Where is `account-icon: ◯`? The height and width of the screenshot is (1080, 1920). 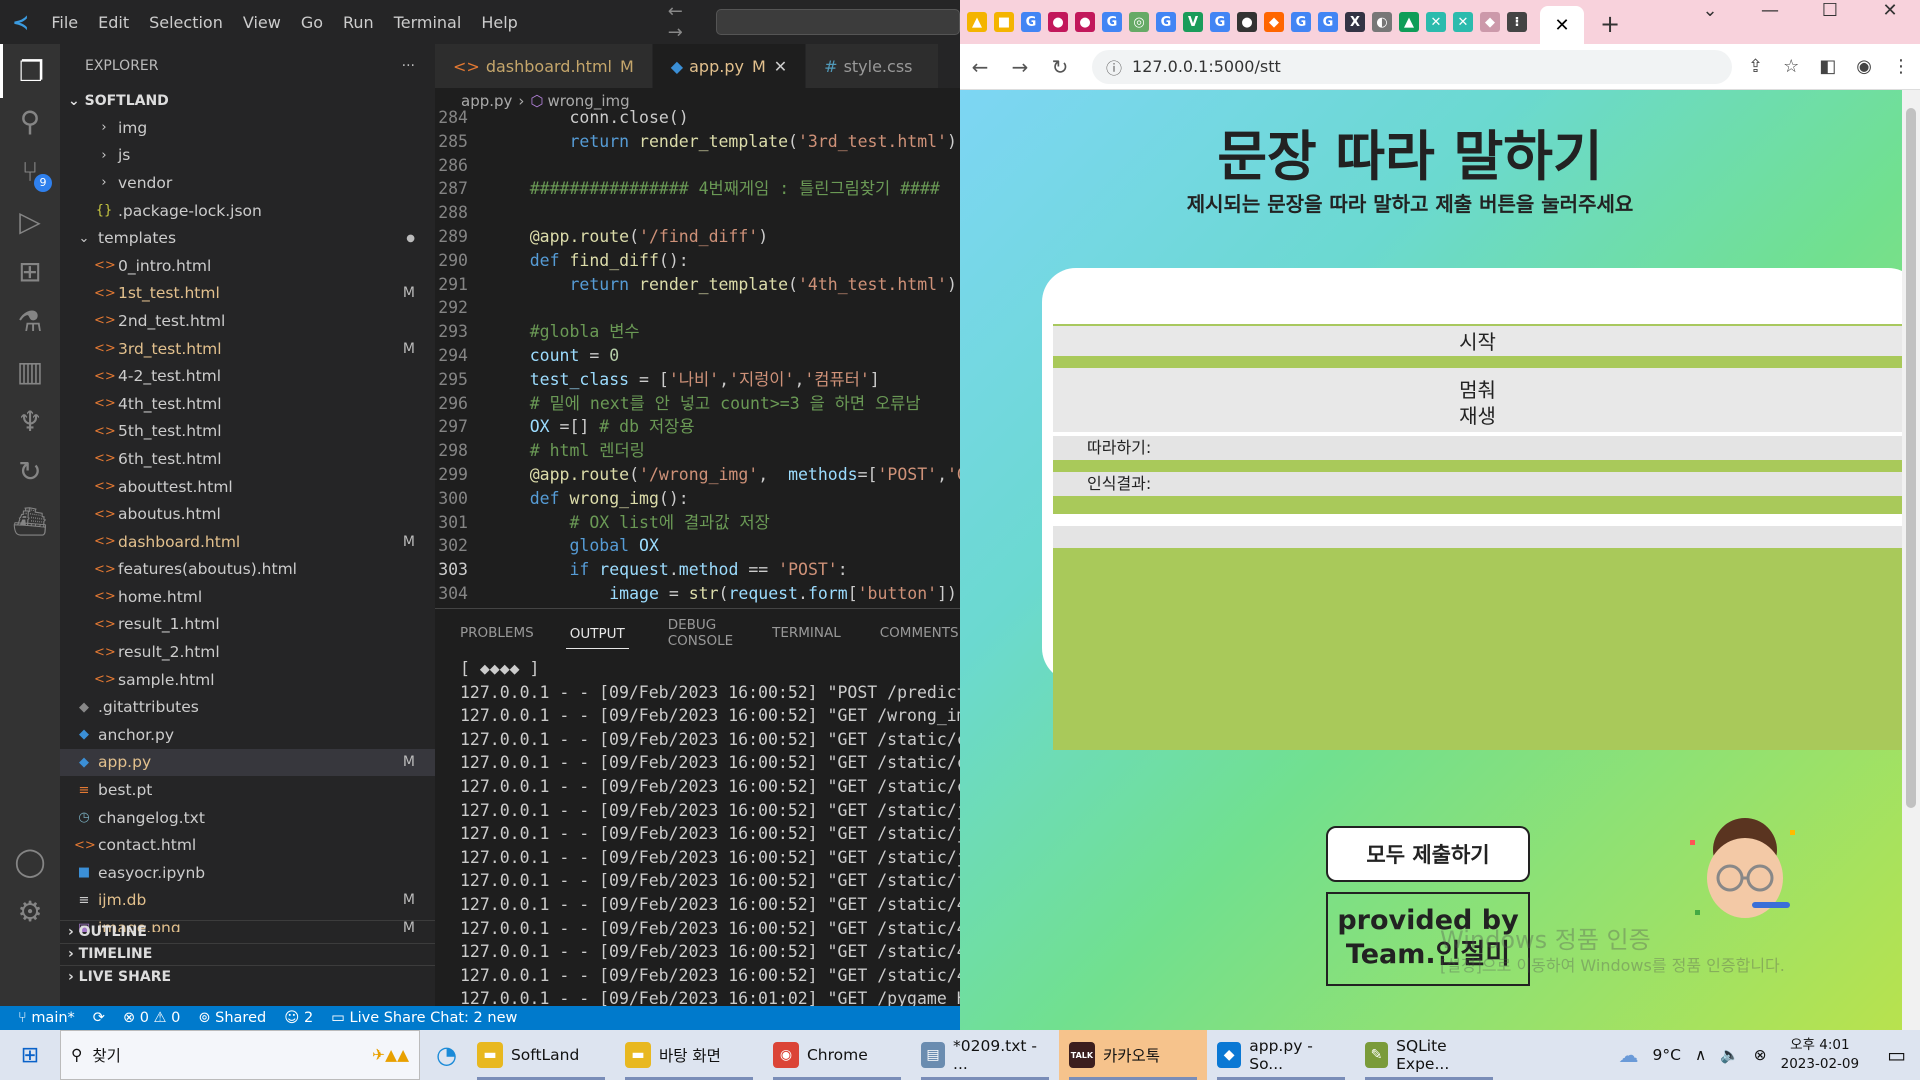 account-icon: ◯ is located at coordinates (30, 861).